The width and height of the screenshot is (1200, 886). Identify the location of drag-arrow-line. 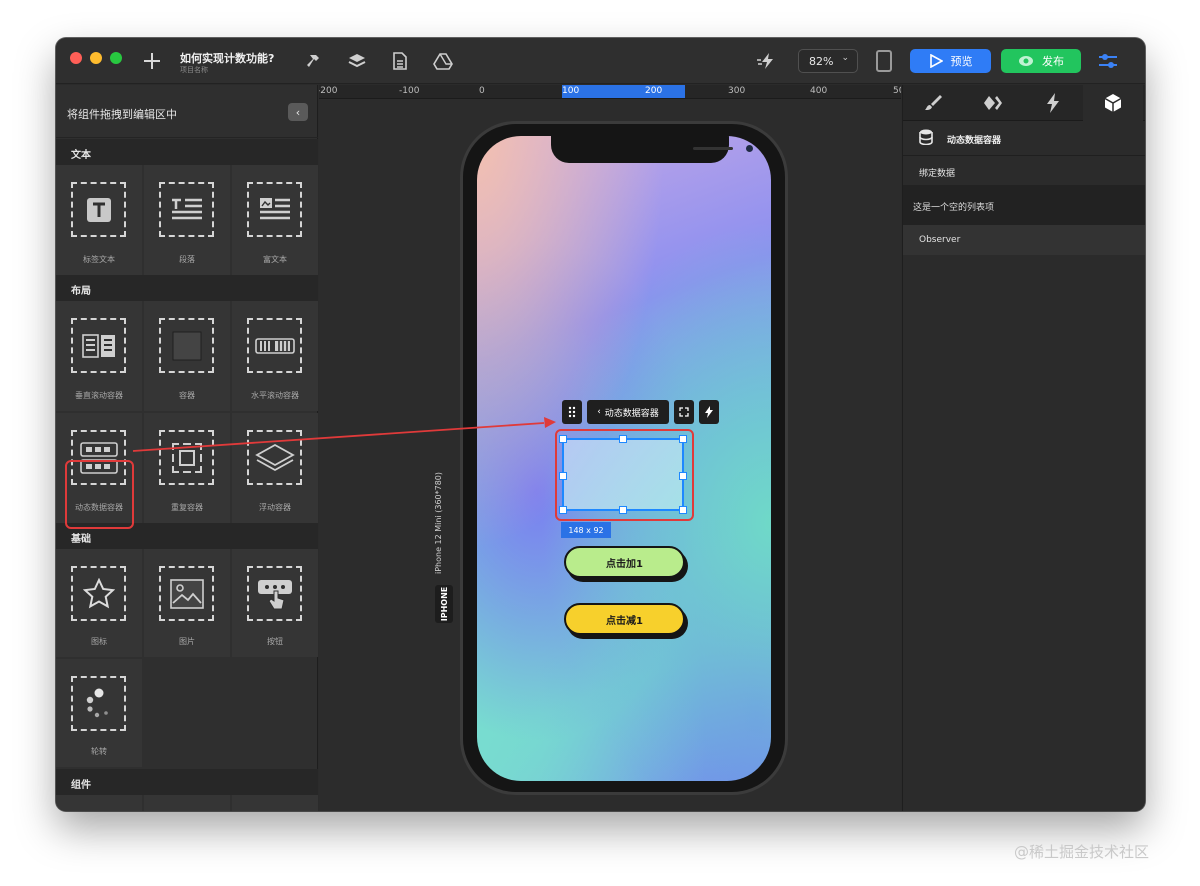
(338, 437).